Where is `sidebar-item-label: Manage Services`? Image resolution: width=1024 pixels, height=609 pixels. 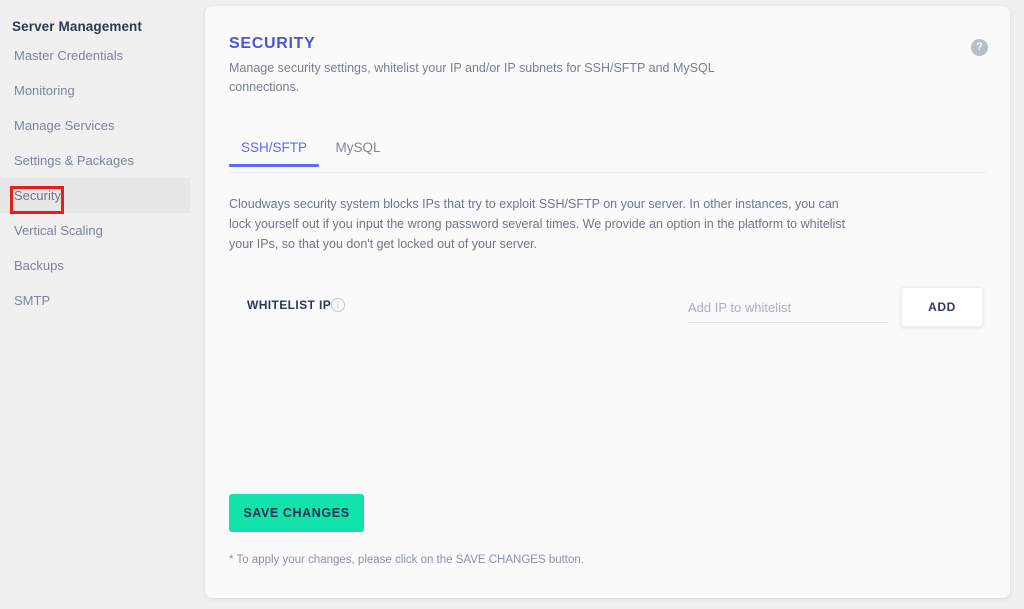
sidebar-item-label: Manage Services is located at coordinates (64, 125).